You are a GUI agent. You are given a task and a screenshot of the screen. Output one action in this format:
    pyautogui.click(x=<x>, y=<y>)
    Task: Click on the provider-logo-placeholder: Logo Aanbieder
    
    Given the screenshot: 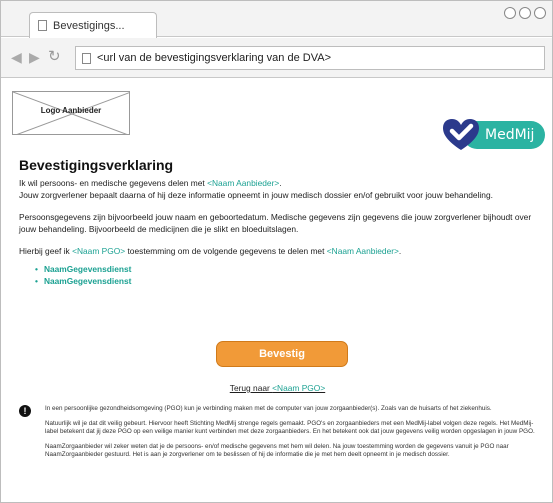 What is the action you would take?
    pyautogui.click(x=71, y=113)
    